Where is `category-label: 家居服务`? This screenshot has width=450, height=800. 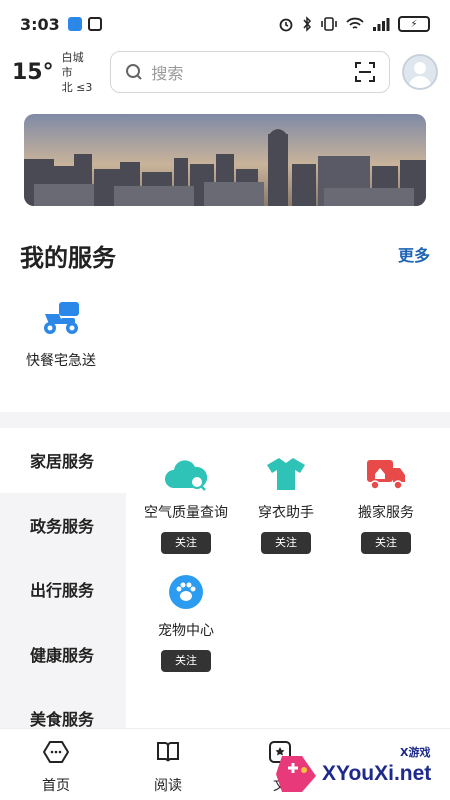
category-label: 家居服务 is located at coordinates (62, 462).